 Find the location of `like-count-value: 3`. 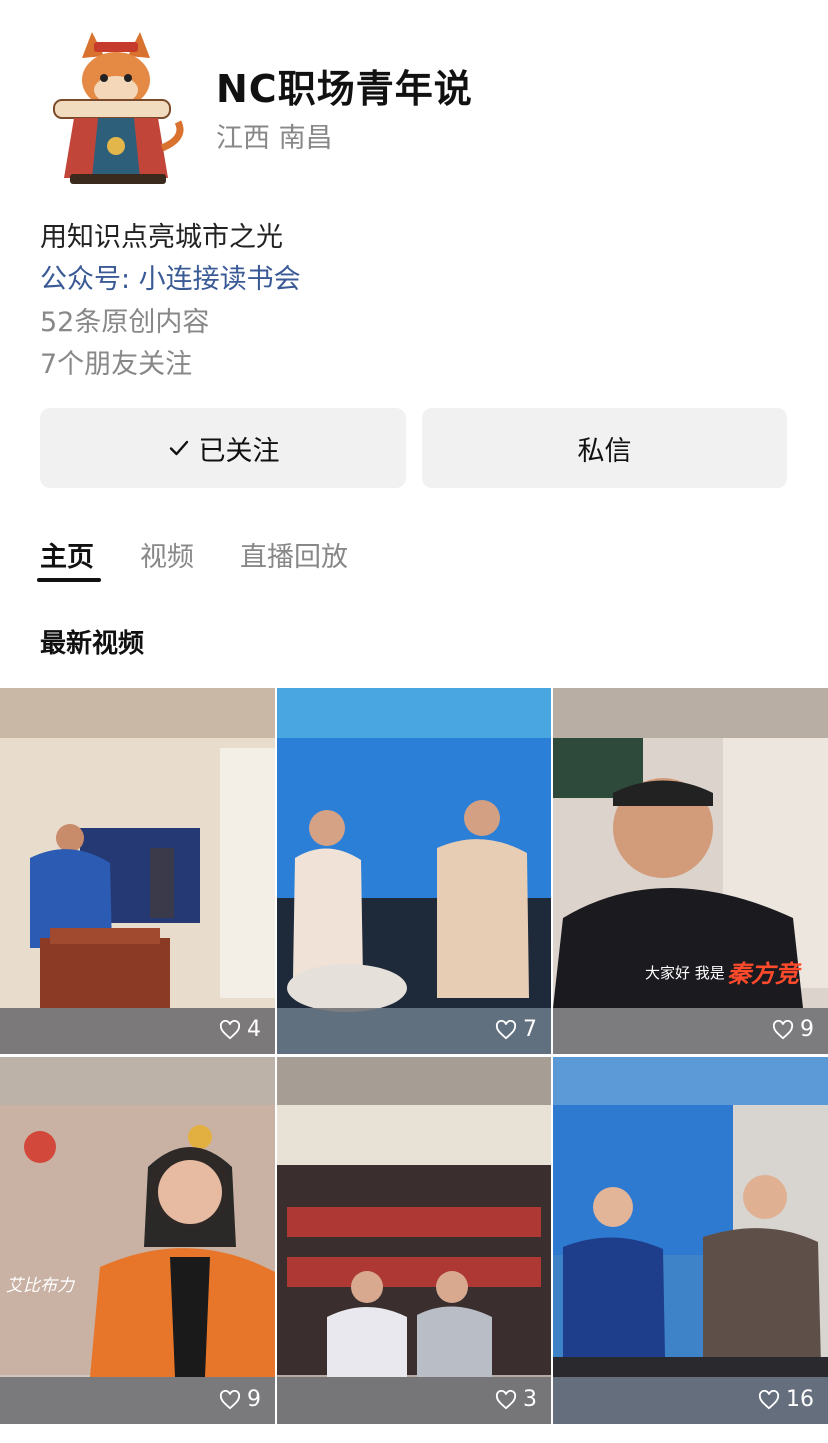

like-count-value: 3 is located at coordinates (530, 1399).